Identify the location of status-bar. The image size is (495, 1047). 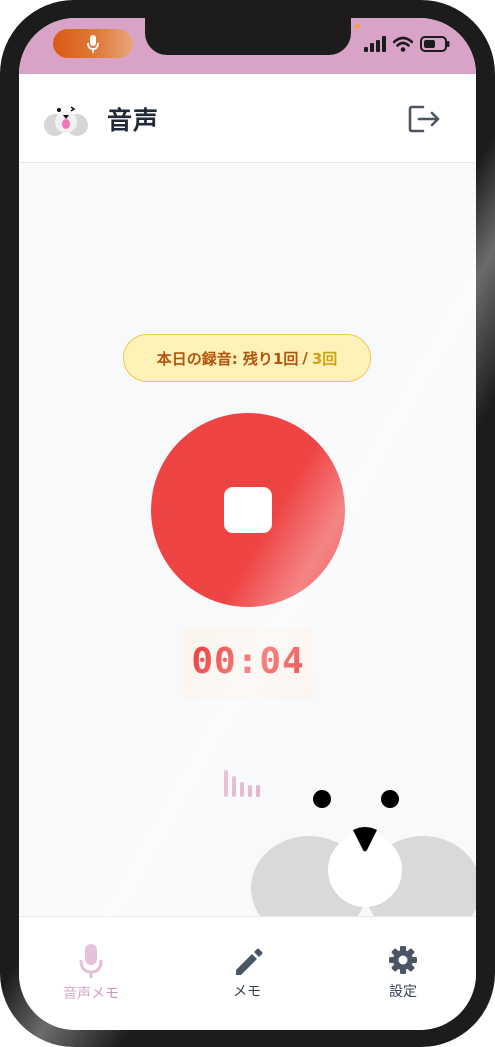
(247, 46).